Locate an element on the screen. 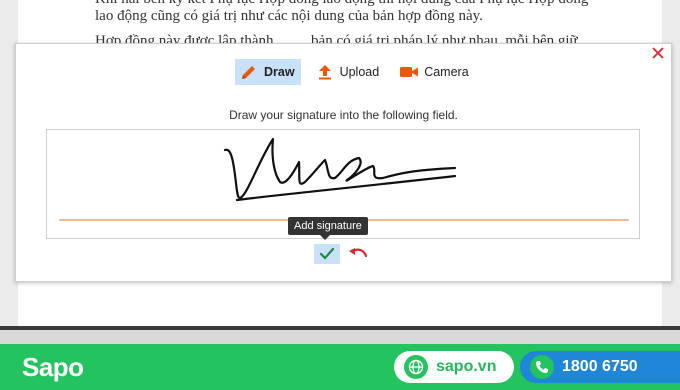  tab-draw-label: Draw is located at coordinates (279, 72).